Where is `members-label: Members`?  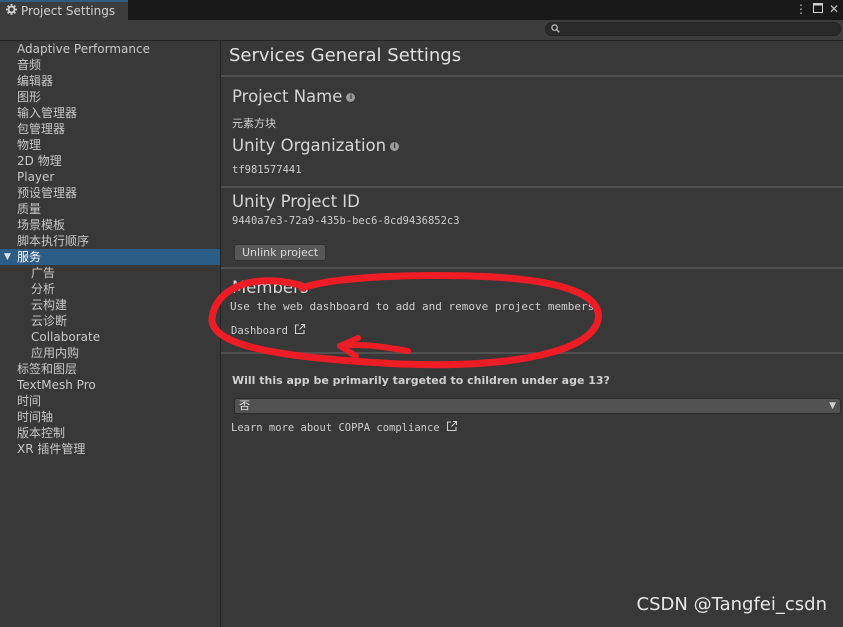 members-label: Members is located at coordinates (270, 287).